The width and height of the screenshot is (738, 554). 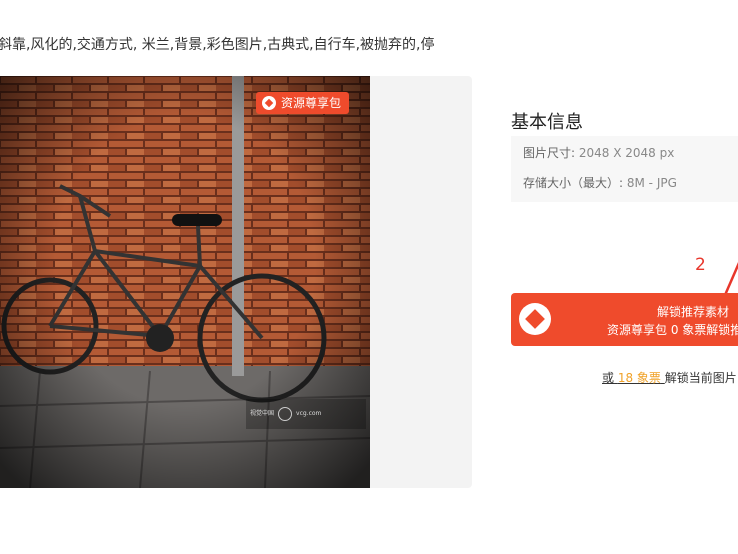 What do you see at coordinates (549, 153) in the screenshot?
I see `image-size-label: 图片尺寸:` at bounding box center [549, 153].